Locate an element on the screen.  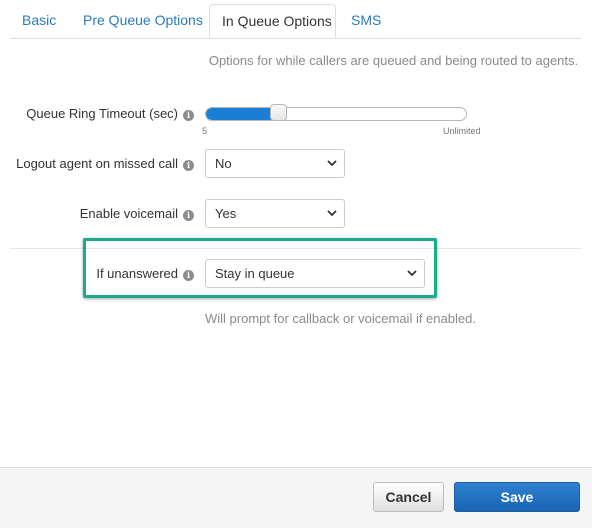
queue-ring-timeout-label: Queue Ring Timeout (sec) is located at coordinates (102, 113).